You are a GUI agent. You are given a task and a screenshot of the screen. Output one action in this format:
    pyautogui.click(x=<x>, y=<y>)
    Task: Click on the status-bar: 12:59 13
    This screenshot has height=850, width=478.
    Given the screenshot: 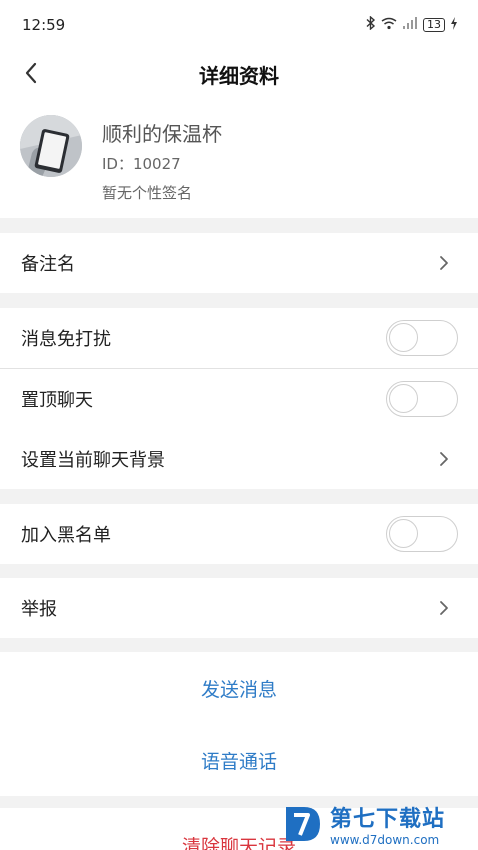 What is the action you would take?
    pyautogui.click(x=239, y=25)
    